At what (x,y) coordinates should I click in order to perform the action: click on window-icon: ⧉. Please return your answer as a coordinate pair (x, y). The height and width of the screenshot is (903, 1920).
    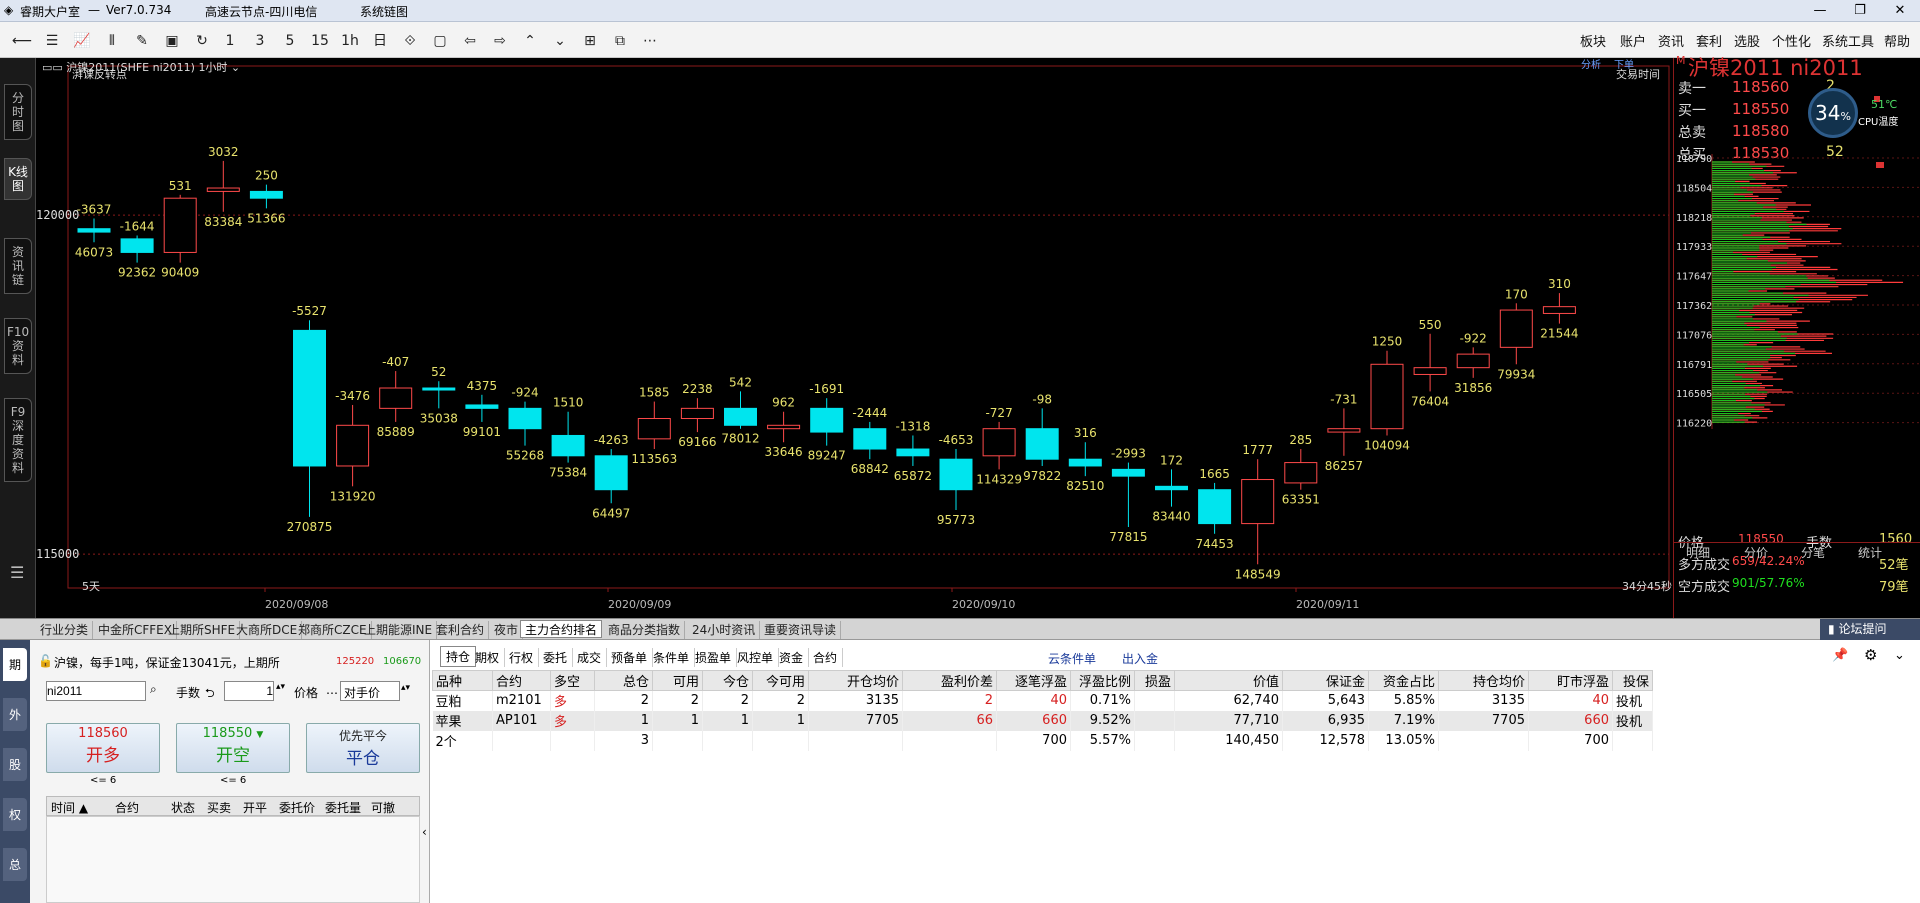
    Looking at the image, I should click on (620, 41).